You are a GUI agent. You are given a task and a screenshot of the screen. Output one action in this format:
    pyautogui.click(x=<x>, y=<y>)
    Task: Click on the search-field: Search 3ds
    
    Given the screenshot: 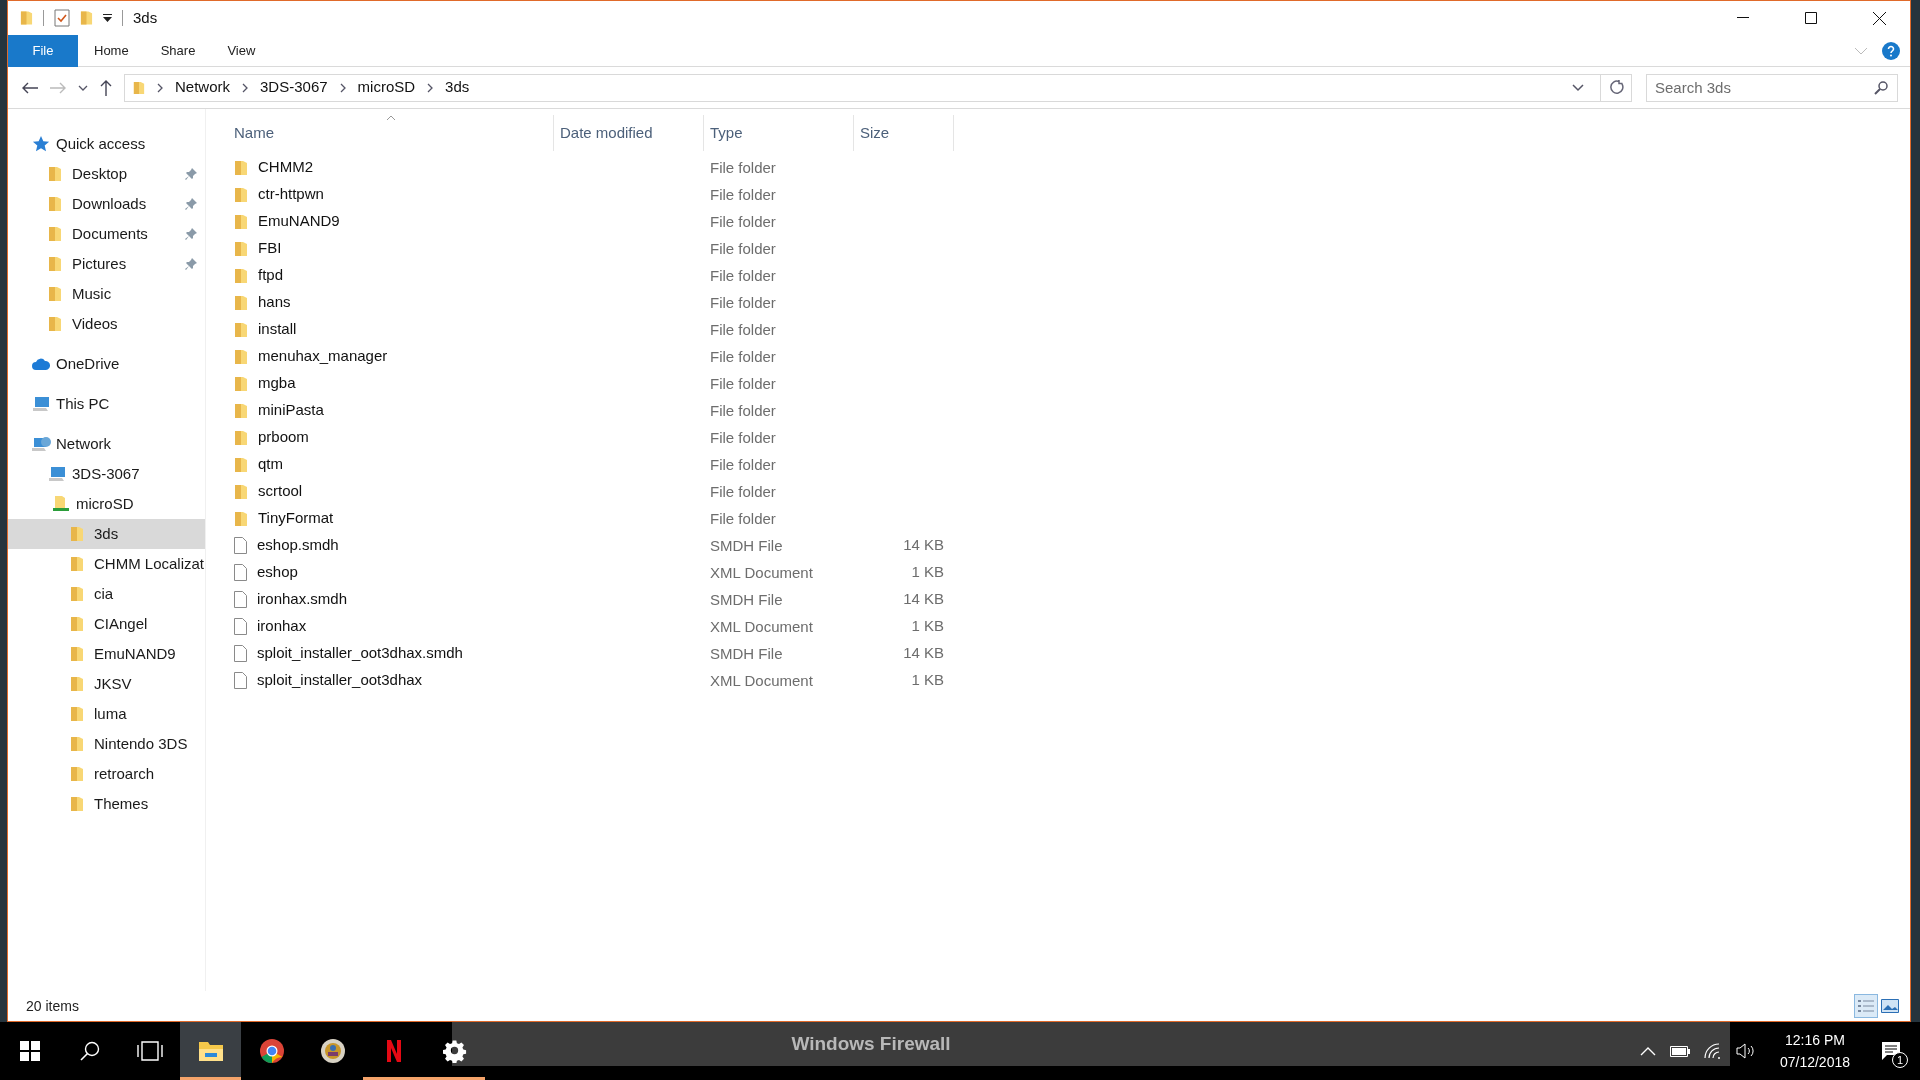 What is the action you would take?
    pyautogui.click(x=1772, y=87)
    